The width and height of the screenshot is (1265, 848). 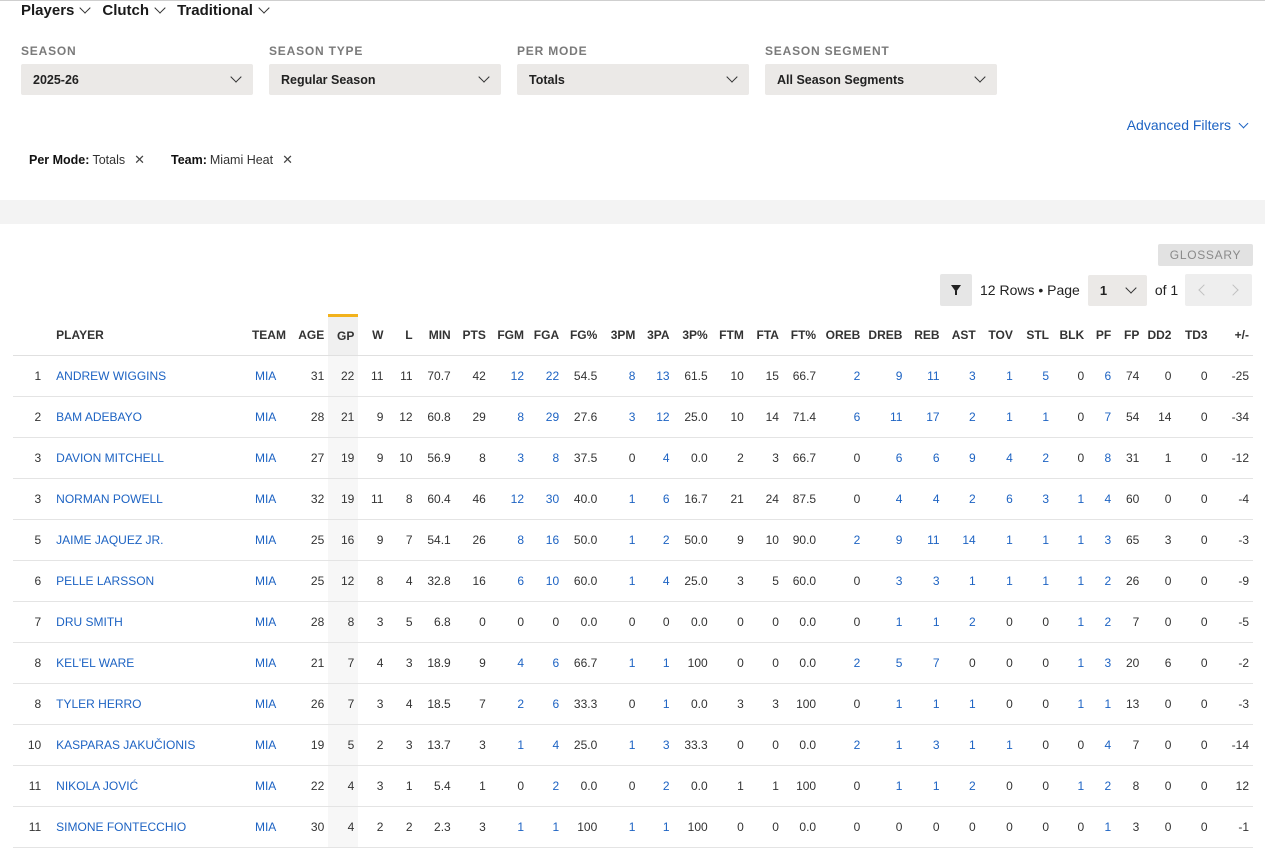 What do you see at coordinates (274, 335) in the screenshot?
I see `column-header: TEAM` at bounding box center [274, 335].